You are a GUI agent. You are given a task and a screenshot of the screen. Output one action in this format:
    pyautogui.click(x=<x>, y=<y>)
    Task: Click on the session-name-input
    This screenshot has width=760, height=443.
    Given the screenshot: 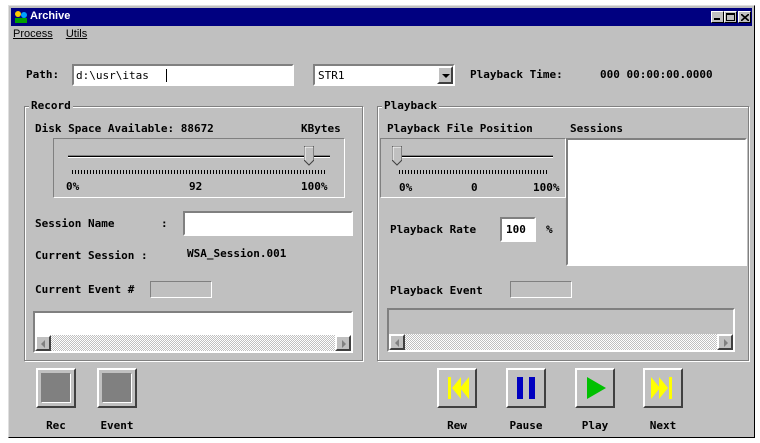 What is the action you would take?
    pyautogui.click(x=268, y=223)
    